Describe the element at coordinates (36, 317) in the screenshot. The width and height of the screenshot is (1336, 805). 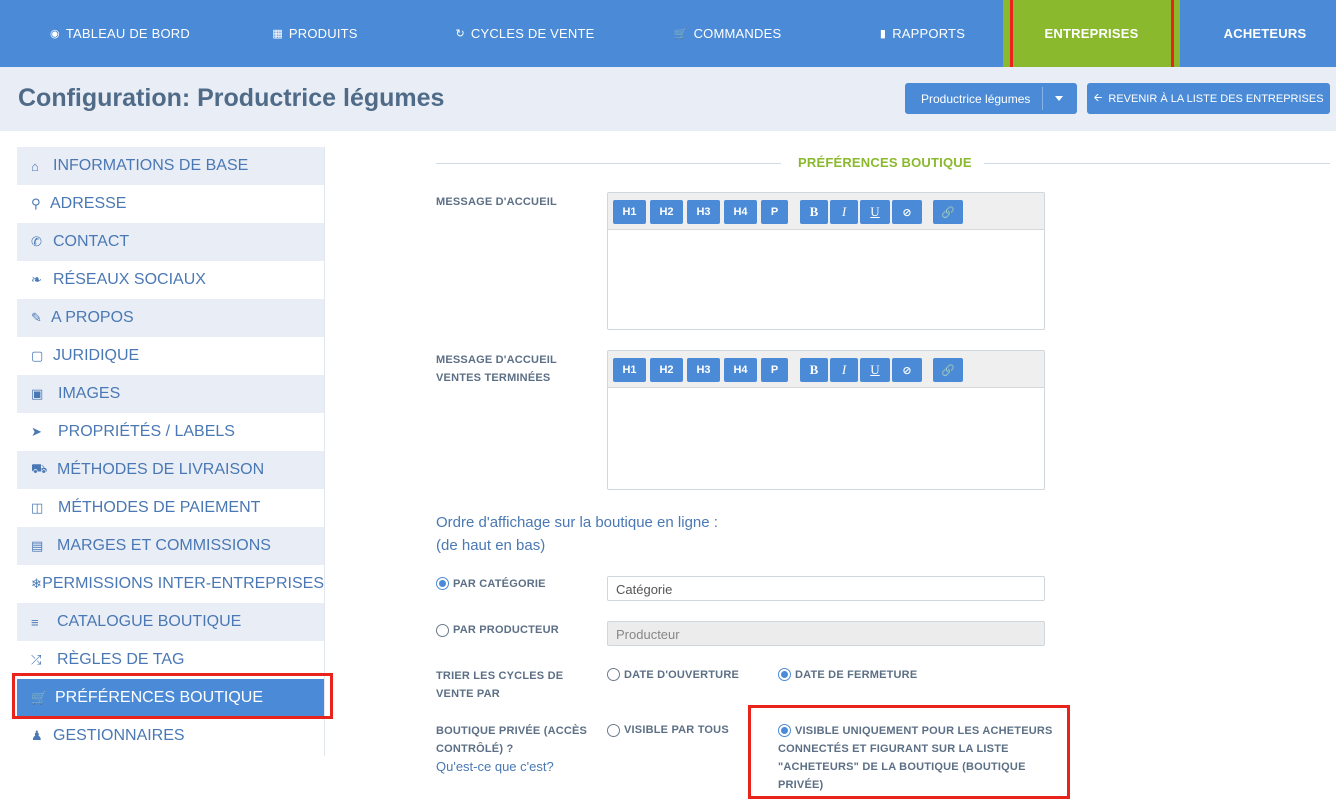
I see `pencil-icon: ✎` at that location.